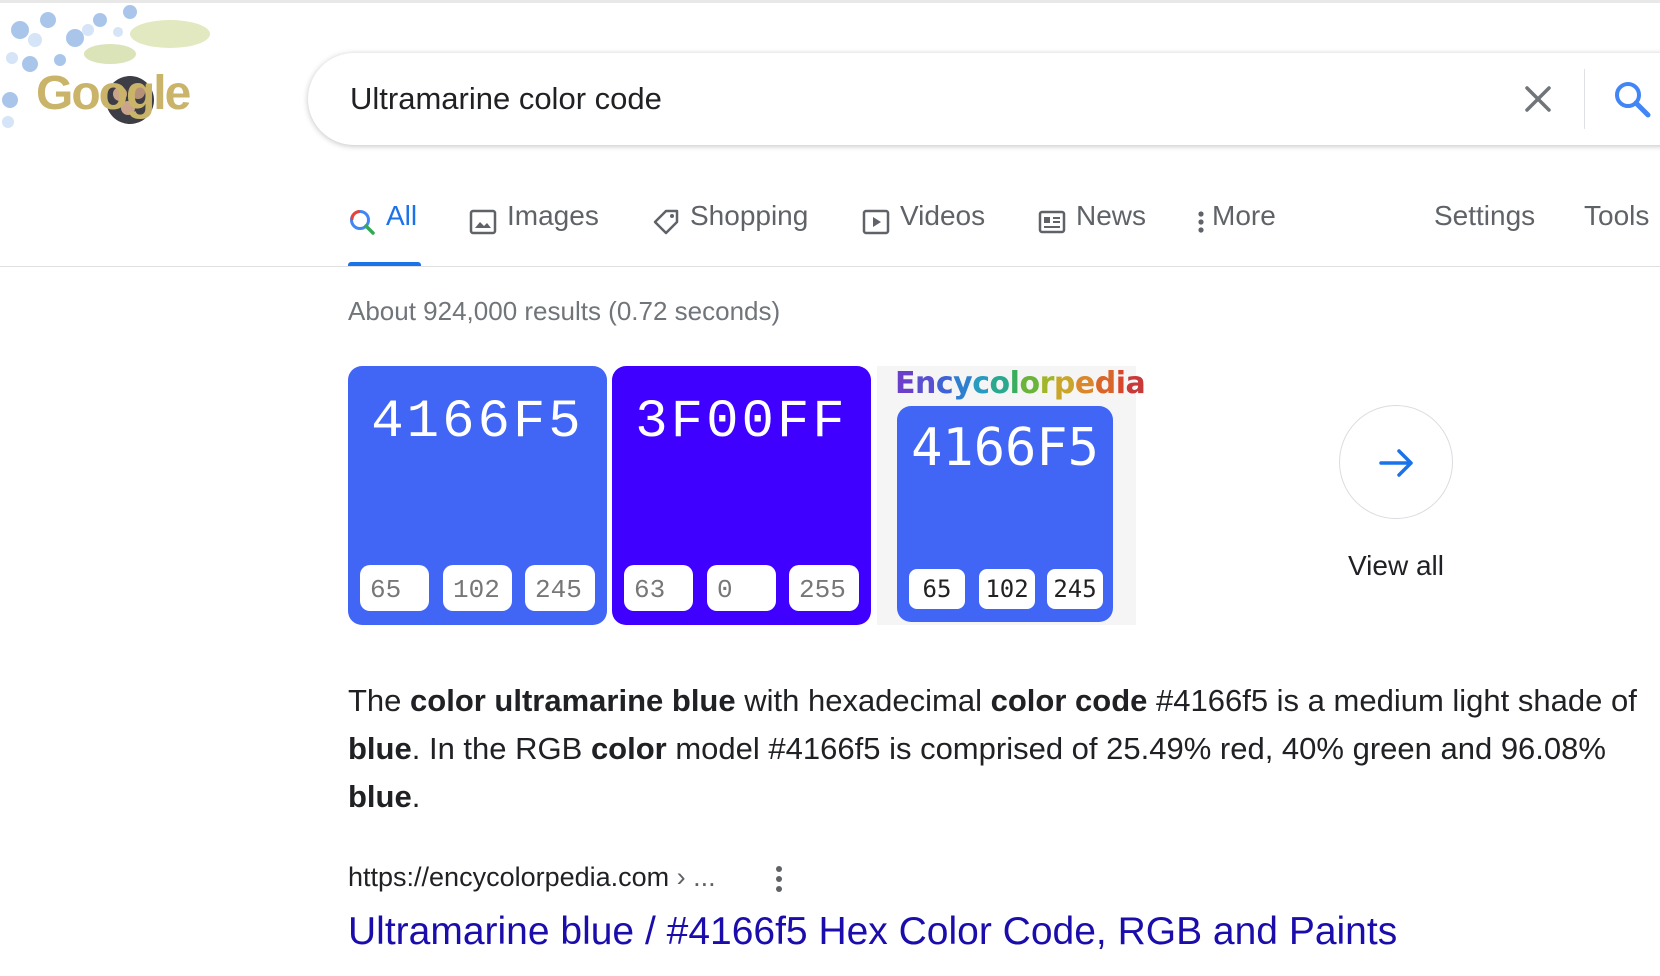  What do you see at coordinates (1052, 225) in the screenshot?
I see `newspaper-icon` at bounding box center [1052, 225].